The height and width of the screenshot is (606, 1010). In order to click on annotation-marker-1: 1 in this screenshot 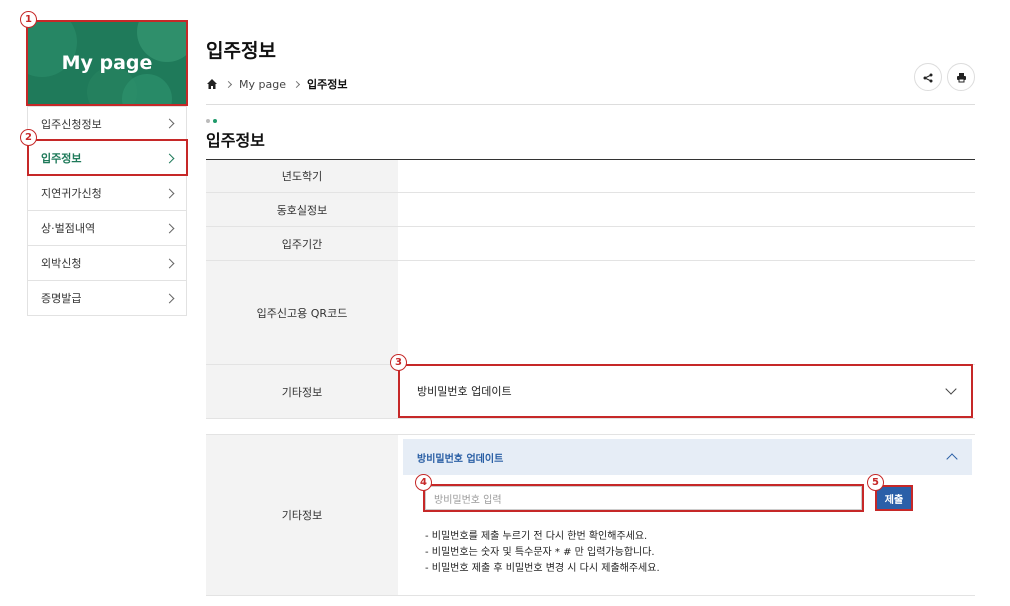, I will do `click(28, 19)`.